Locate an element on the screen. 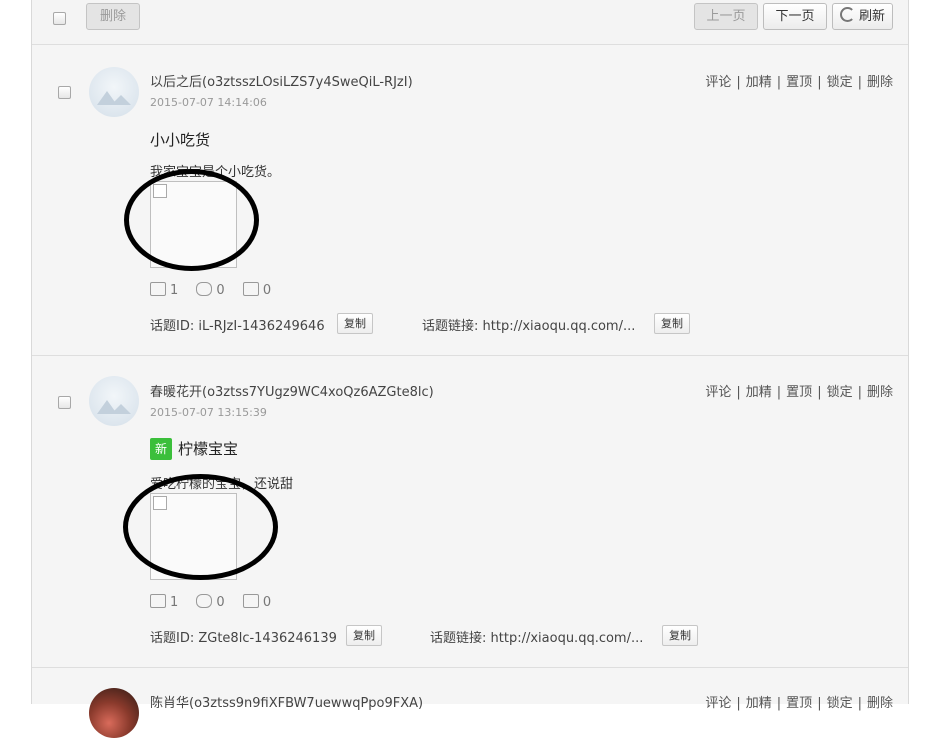 Image resolution: width=946 pixels, height=738 pixels. topic-id: 话题ID: iL-RJzI-1436249646 is located at coordinates (237, 326).